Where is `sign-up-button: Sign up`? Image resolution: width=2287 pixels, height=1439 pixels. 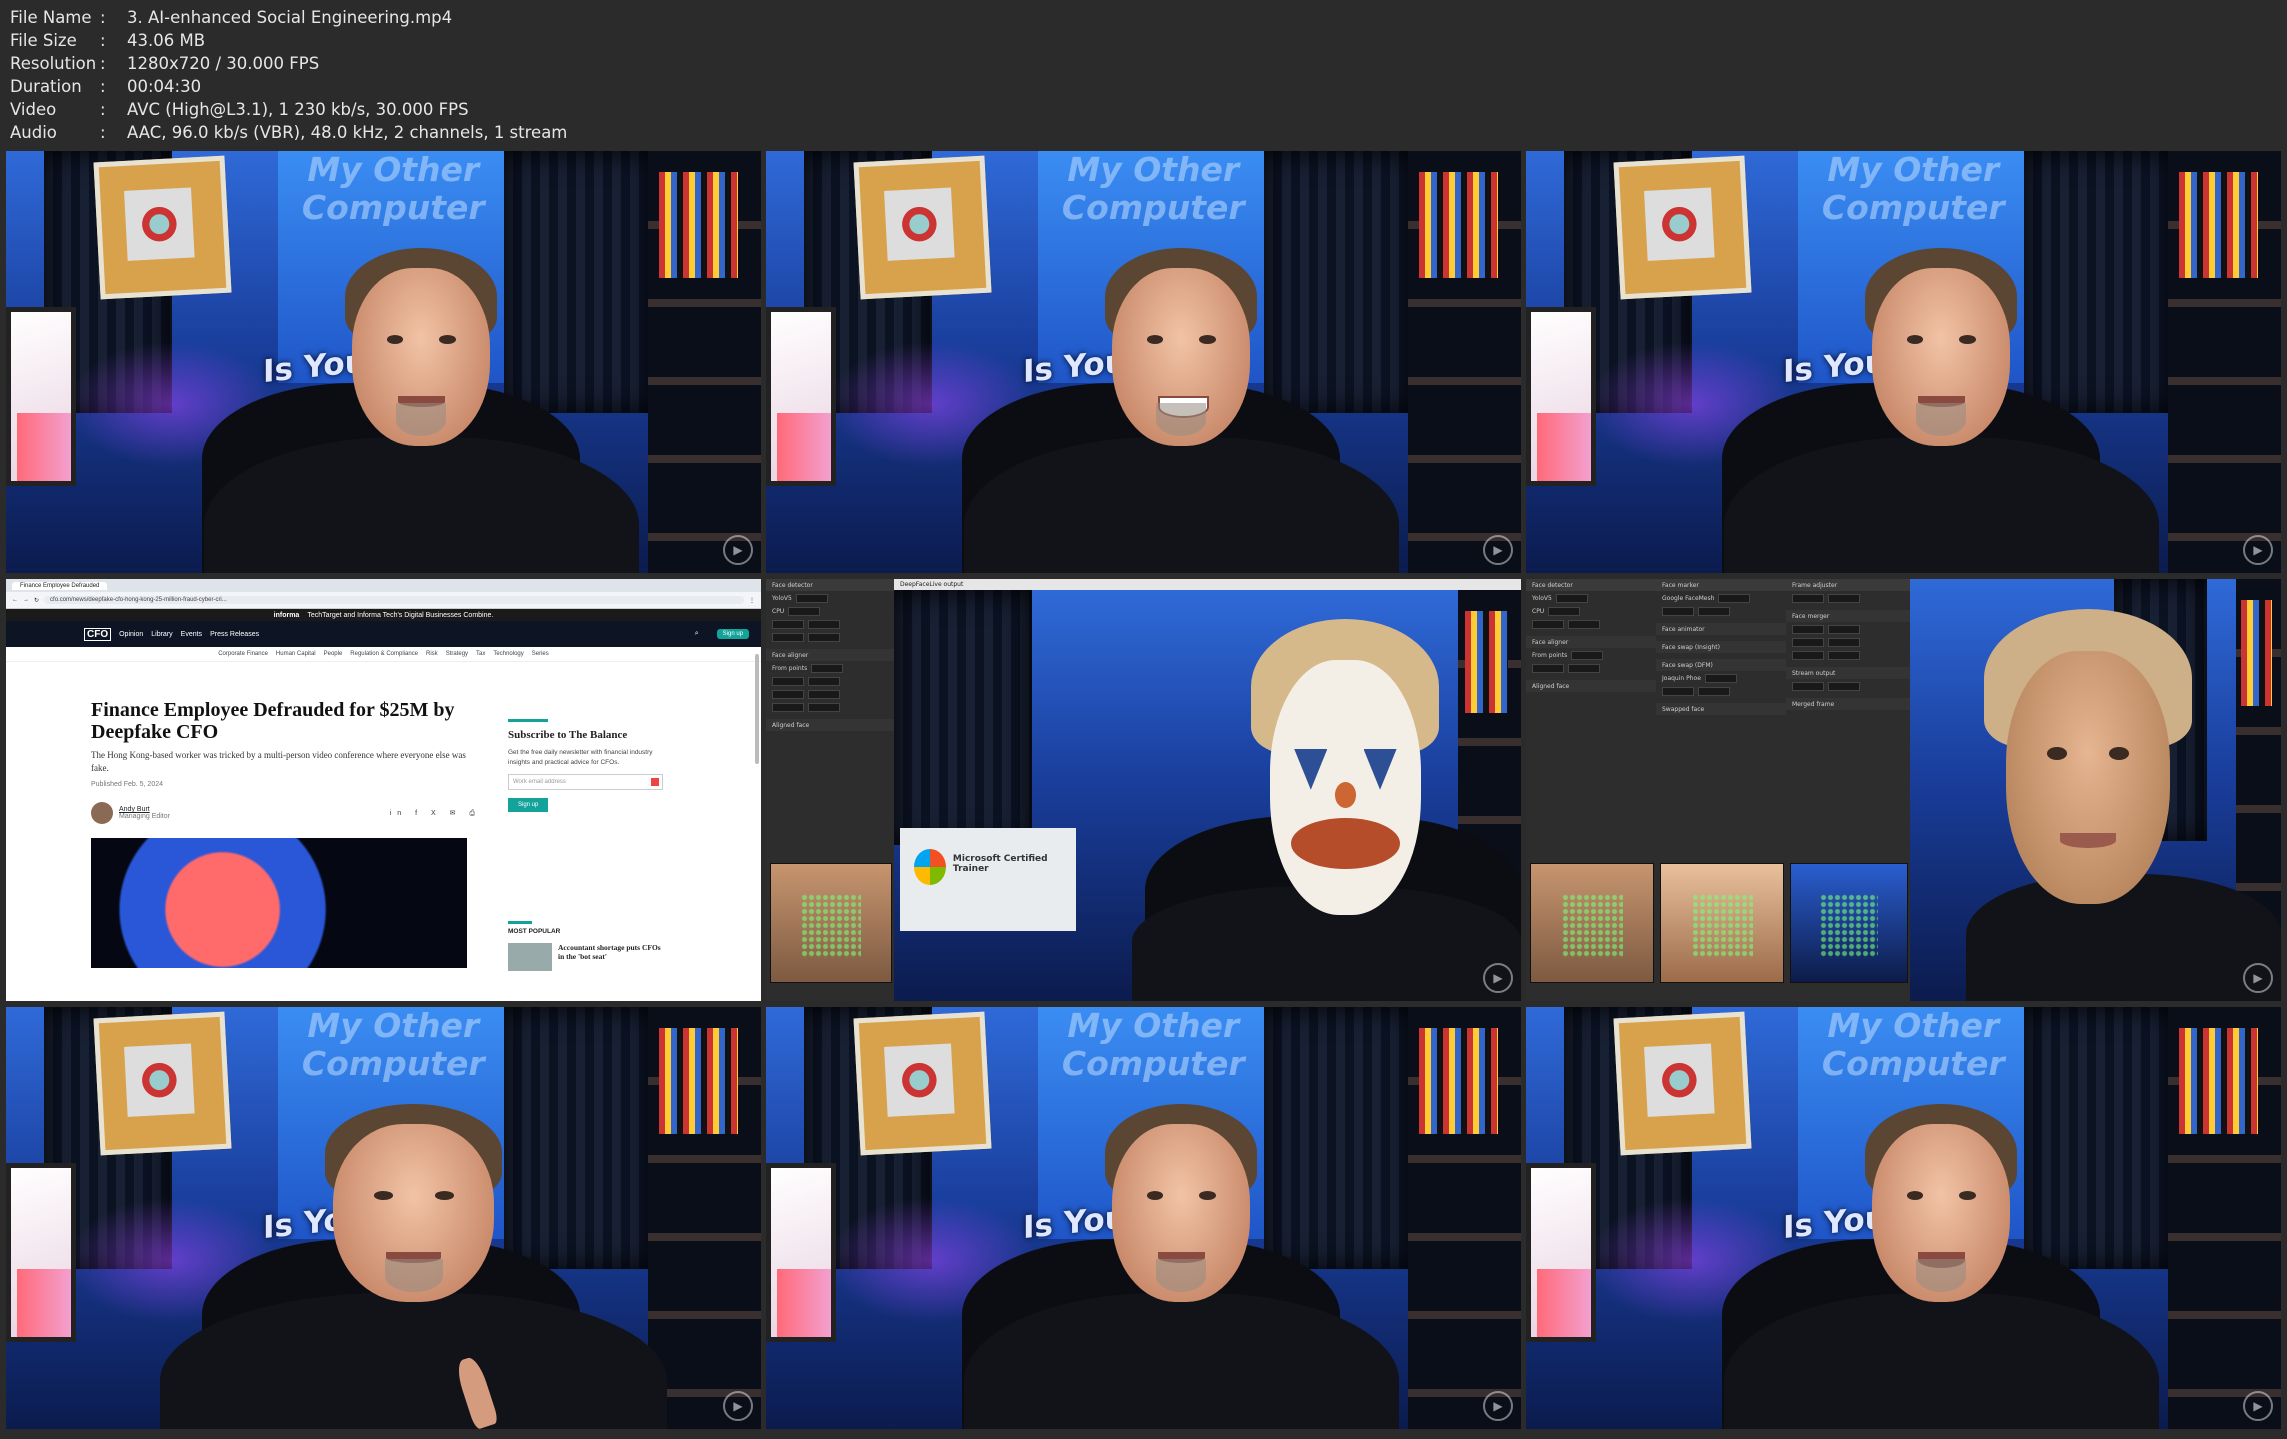 sign-up-button: Sign up is located at coordinates (732, 634).